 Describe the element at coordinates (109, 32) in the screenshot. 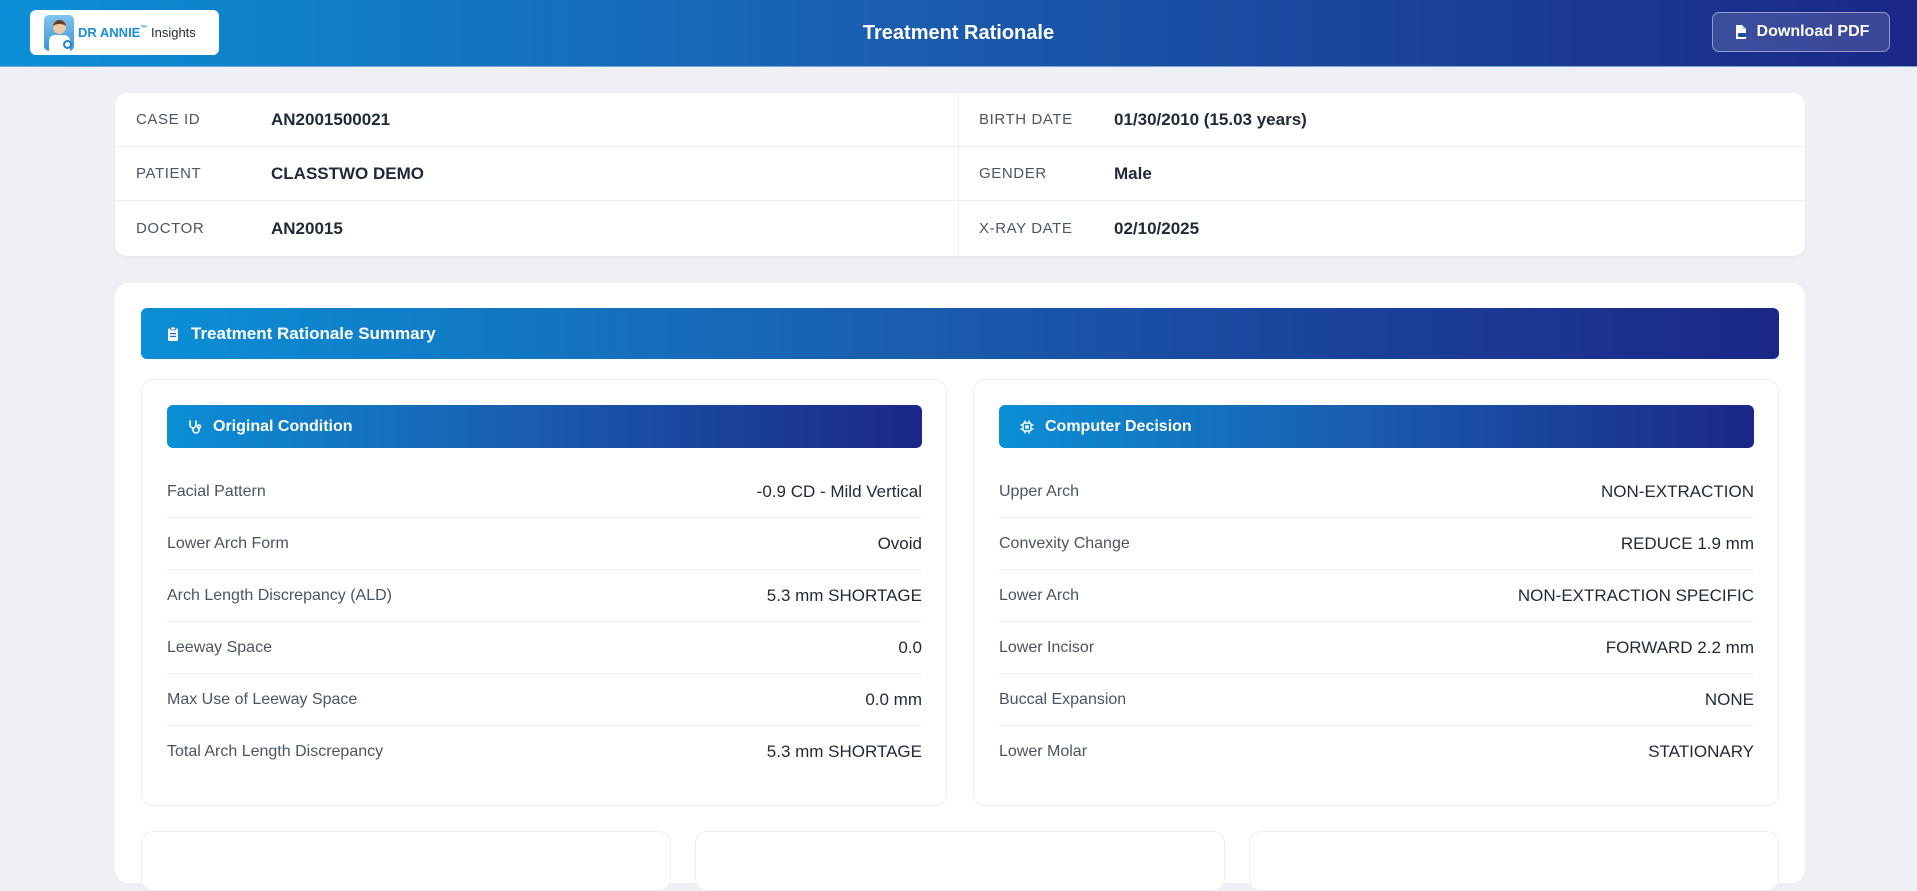

I see `logo-brand: DR ANNIE` at that location.